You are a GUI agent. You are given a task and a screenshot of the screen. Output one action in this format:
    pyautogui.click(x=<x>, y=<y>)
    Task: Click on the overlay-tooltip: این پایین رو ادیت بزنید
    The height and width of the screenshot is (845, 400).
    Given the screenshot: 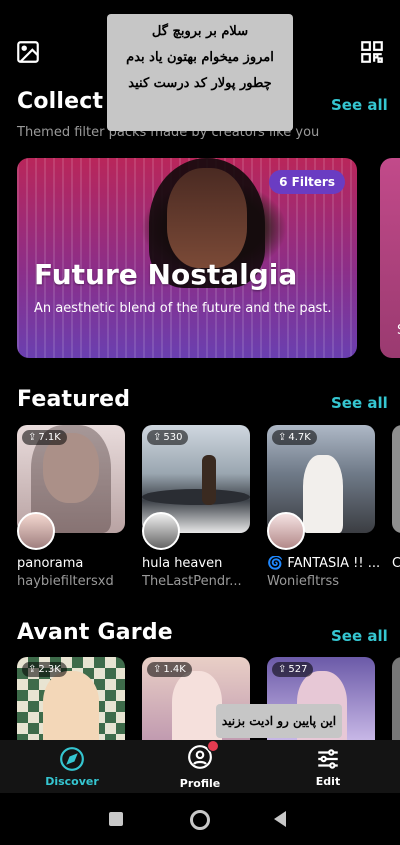 What is the action you would take?
    pyautogui.click(x=279, y=721)
    